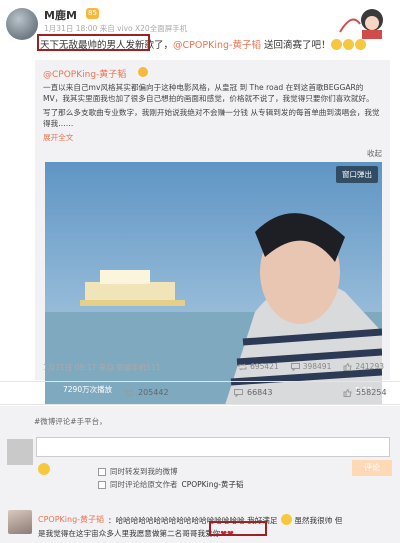 Image resolution: width=400 pixels, height=543 pixels. What do you see at coordinates (318, 520) in the screenshot?
I see `comment-text-end: 虽然我很帅 但` at bounding box center [318, 520].